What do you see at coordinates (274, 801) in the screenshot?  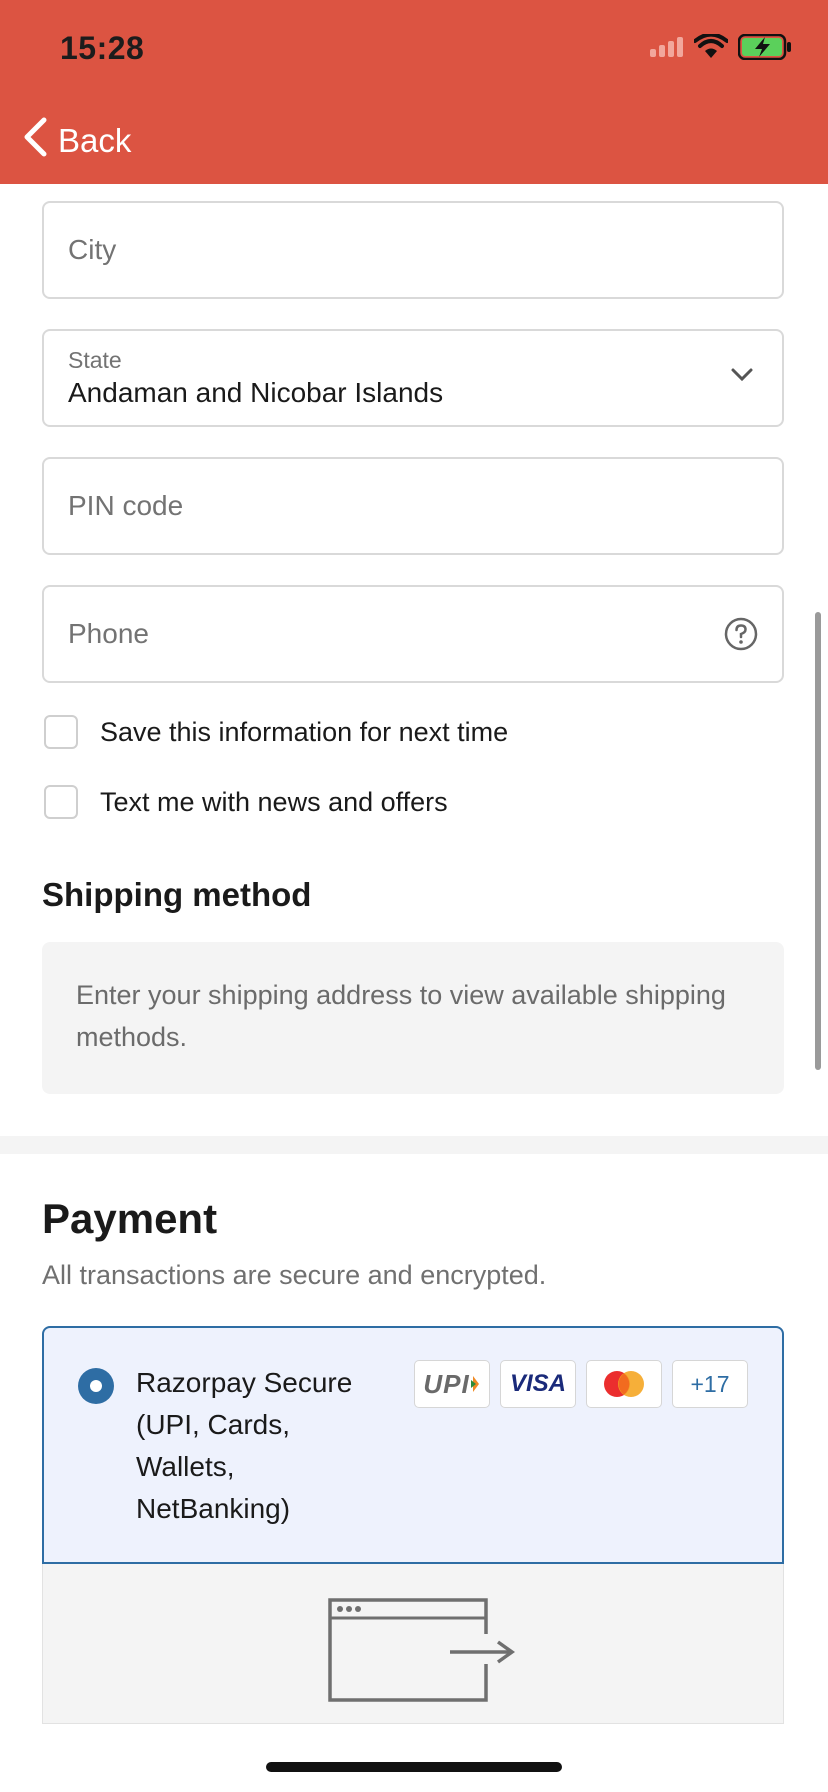 I see `text-offers-label: Text me with news and offers` at bounding box center [274, 801].